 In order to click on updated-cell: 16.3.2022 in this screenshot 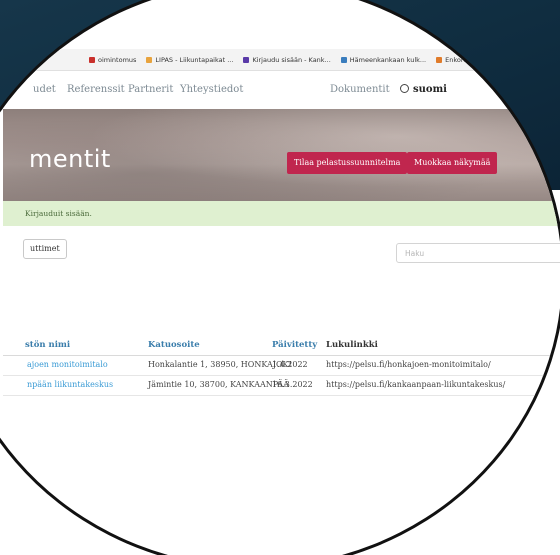, I will do `click(292, 384)`.